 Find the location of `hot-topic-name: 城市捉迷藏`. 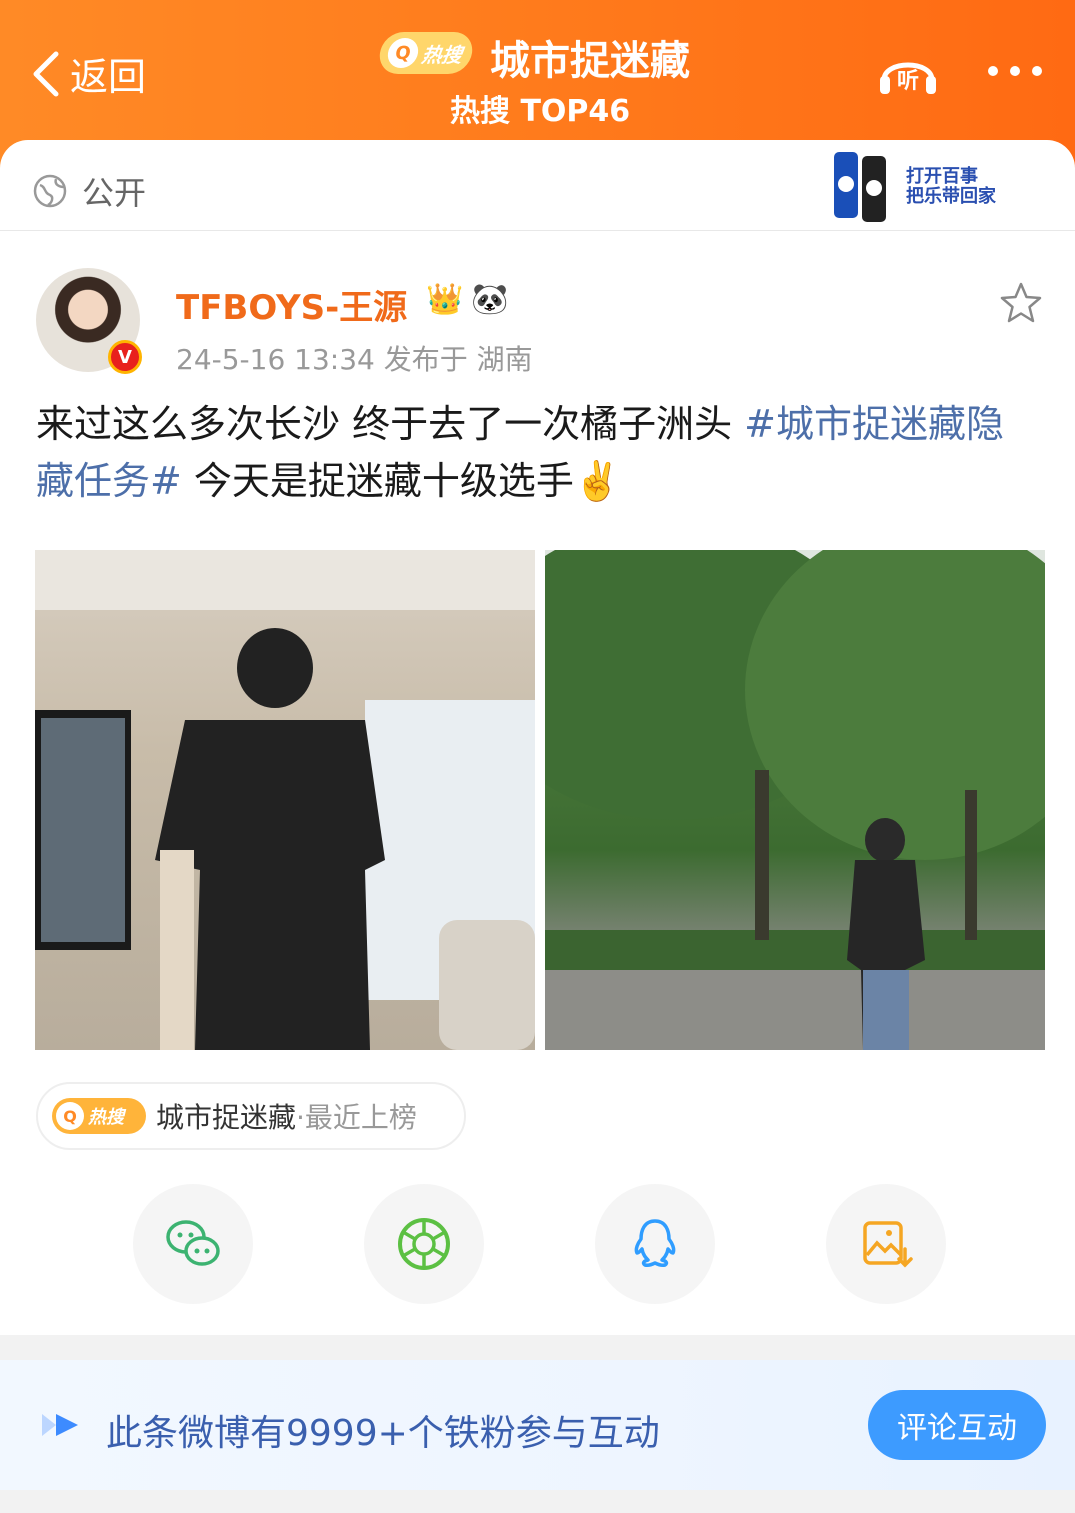

hot-topic-name: 城市捉迷藏 is located at coordinates (226, 1117).